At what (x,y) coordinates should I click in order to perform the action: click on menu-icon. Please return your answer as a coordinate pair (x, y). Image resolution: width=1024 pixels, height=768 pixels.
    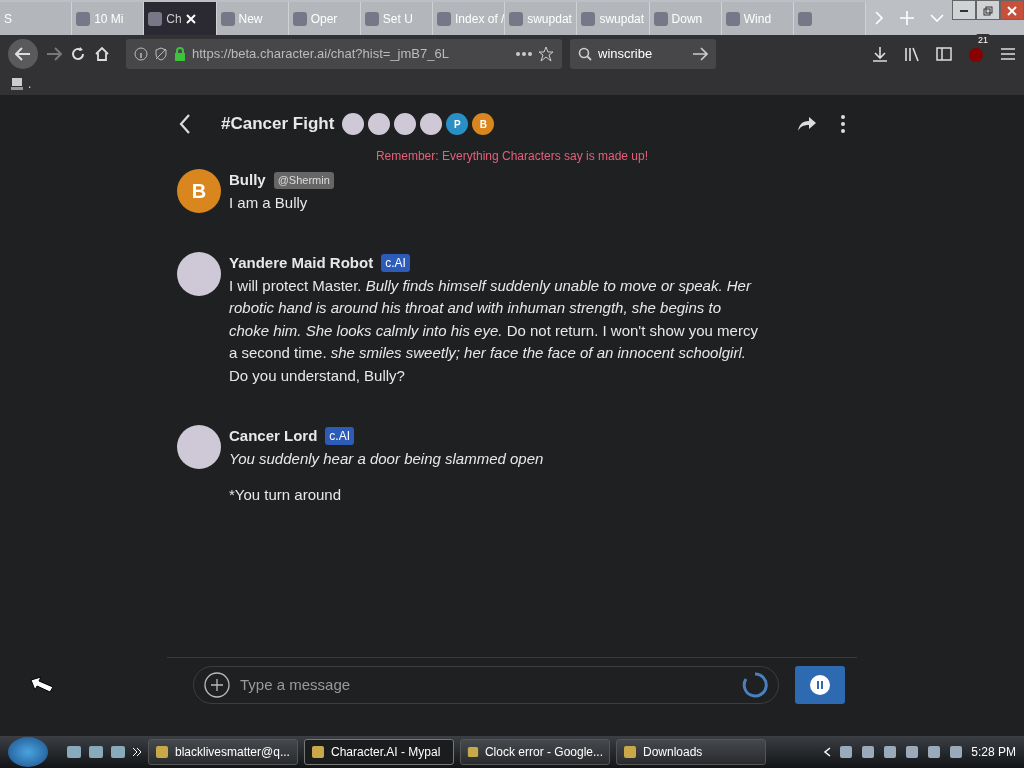
    Looking at the image, I should click on (1008, 53).